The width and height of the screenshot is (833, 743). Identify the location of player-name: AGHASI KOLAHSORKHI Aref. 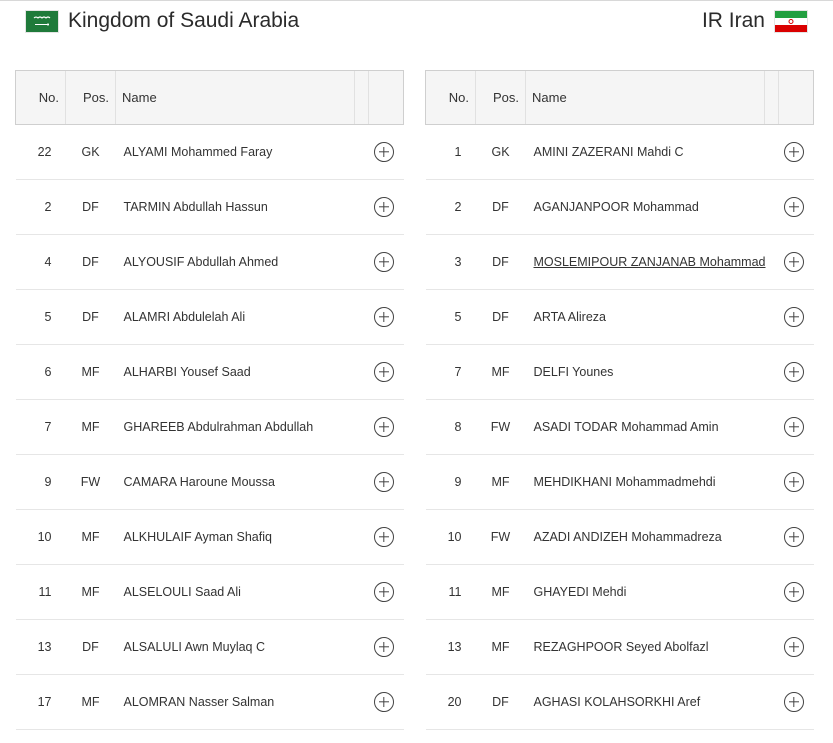
(652, 702).